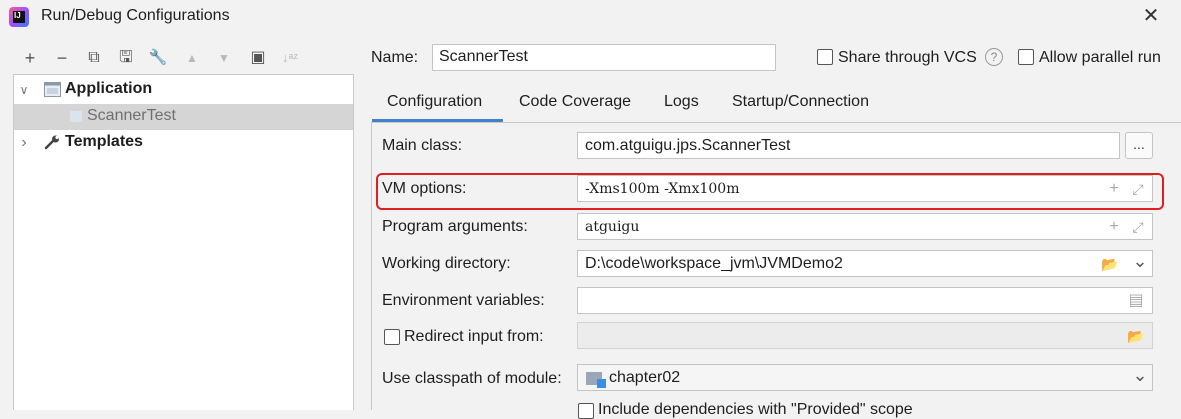 The height and width of the screenshot is (419, 1181). What do you see at coordinates (472, 378) in the screenshot?
I see `classpath-module-label: Use classpath of module:` at bounding box center [472, 378].